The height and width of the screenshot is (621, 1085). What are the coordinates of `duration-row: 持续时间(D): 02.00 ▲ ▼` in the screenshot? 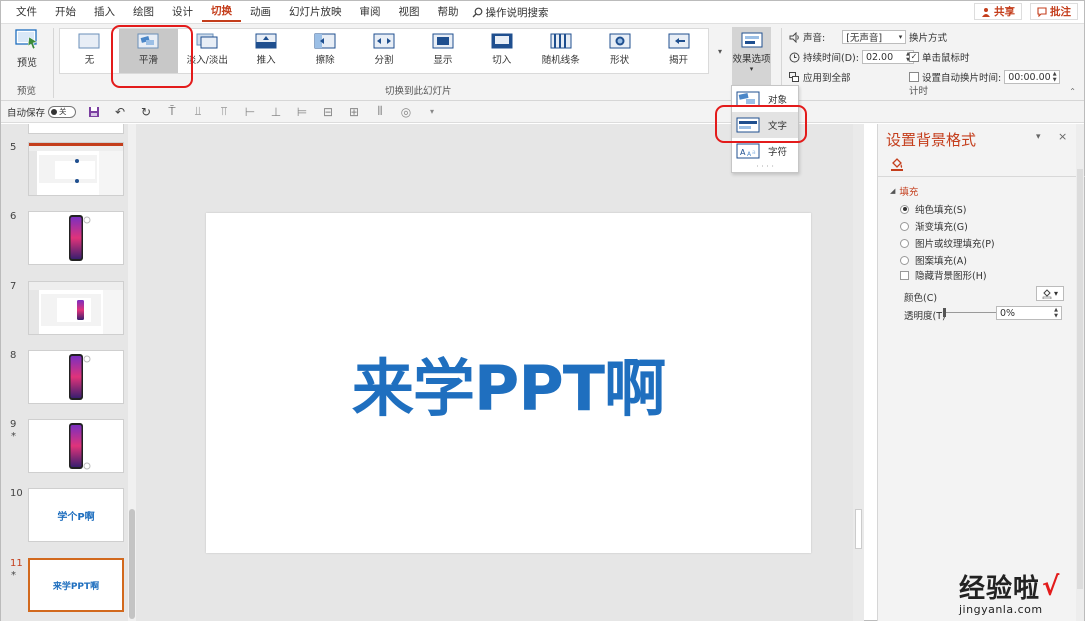 It's located at (851, 57).